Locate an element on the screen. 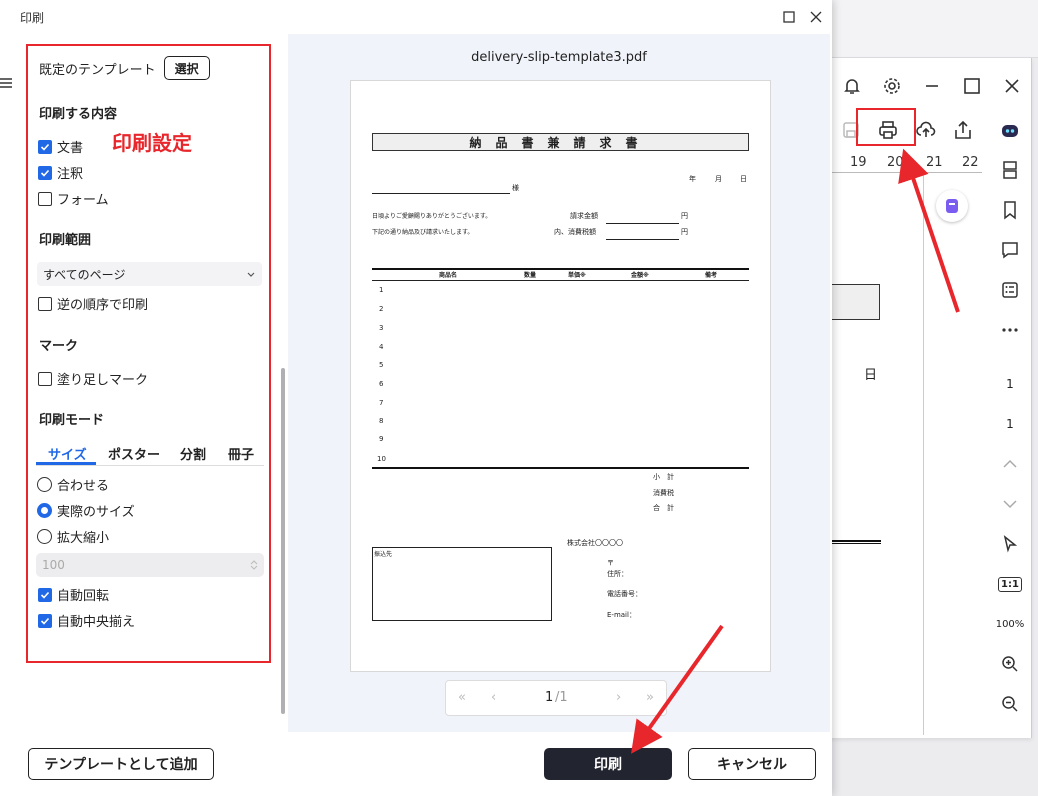  auto-center-checkbox is located at coordinates (45, 620).